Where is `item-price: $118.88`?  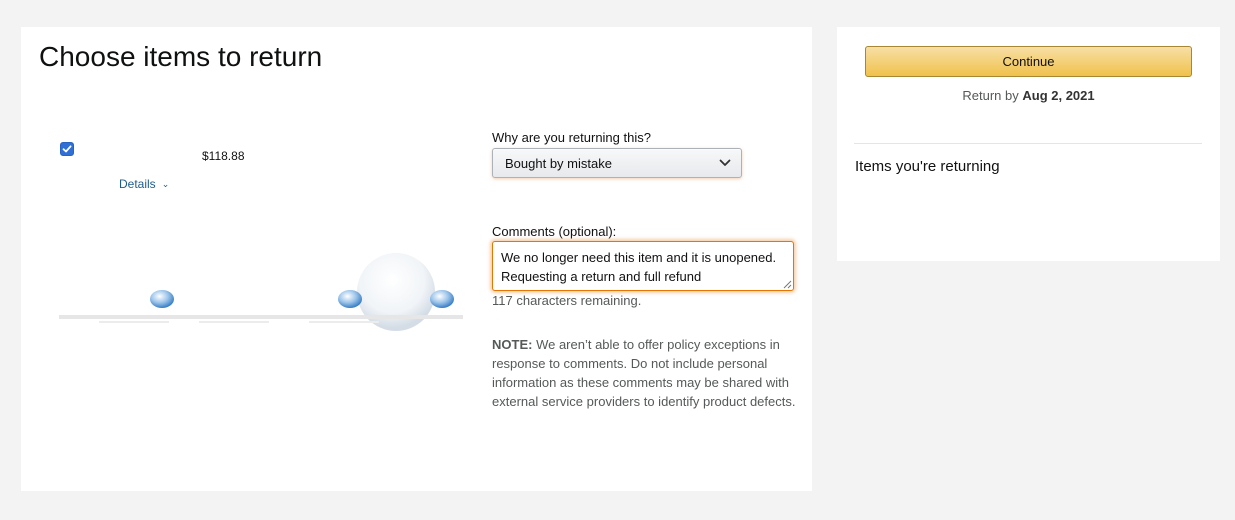
item-price: $118.88 is located at coordinates (223, 156).